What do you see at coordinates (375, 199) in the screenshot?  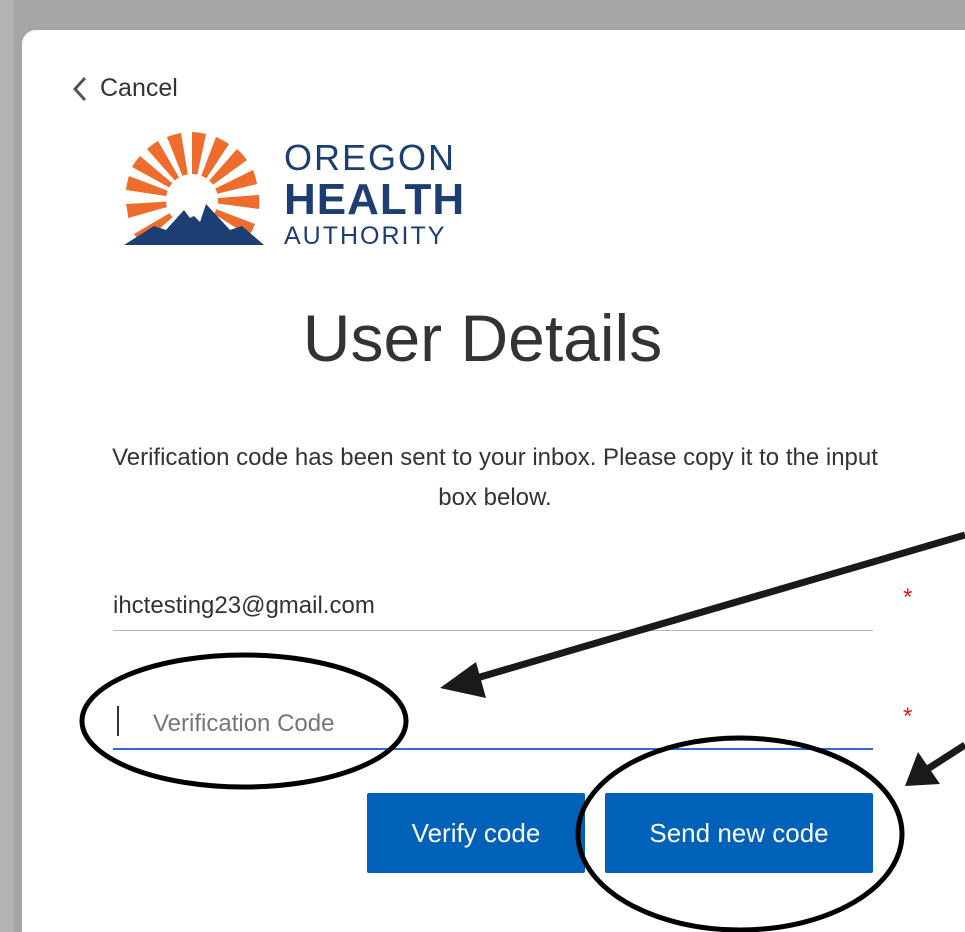 I see `logo-line-health: HEALTH` at bounding box center [375, 199].